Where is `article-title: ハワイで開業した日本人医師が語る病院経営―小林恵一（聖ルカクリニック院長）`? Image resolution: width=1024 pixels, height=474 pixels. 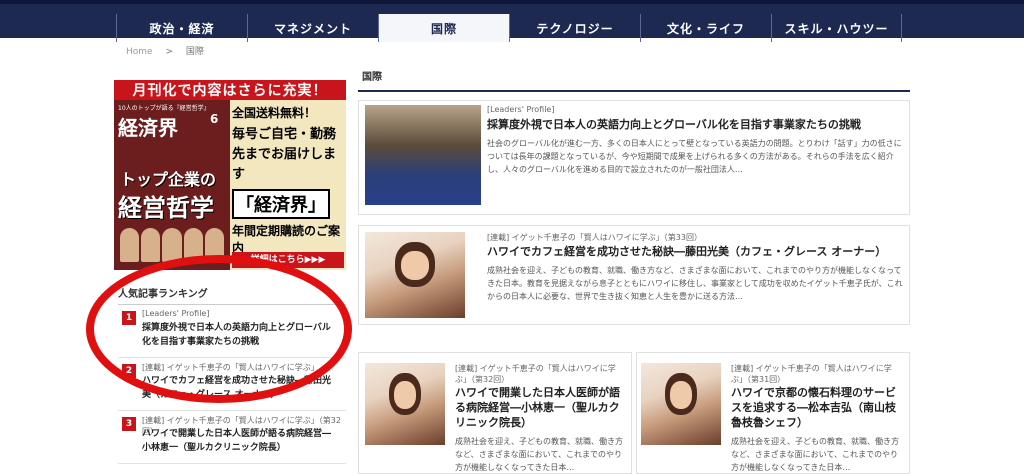 article-title: ハワイで開業した日本人医師が語る病院経営―小林恵一（聖ルカクリニック院長） is located at coordinates (541, 407).